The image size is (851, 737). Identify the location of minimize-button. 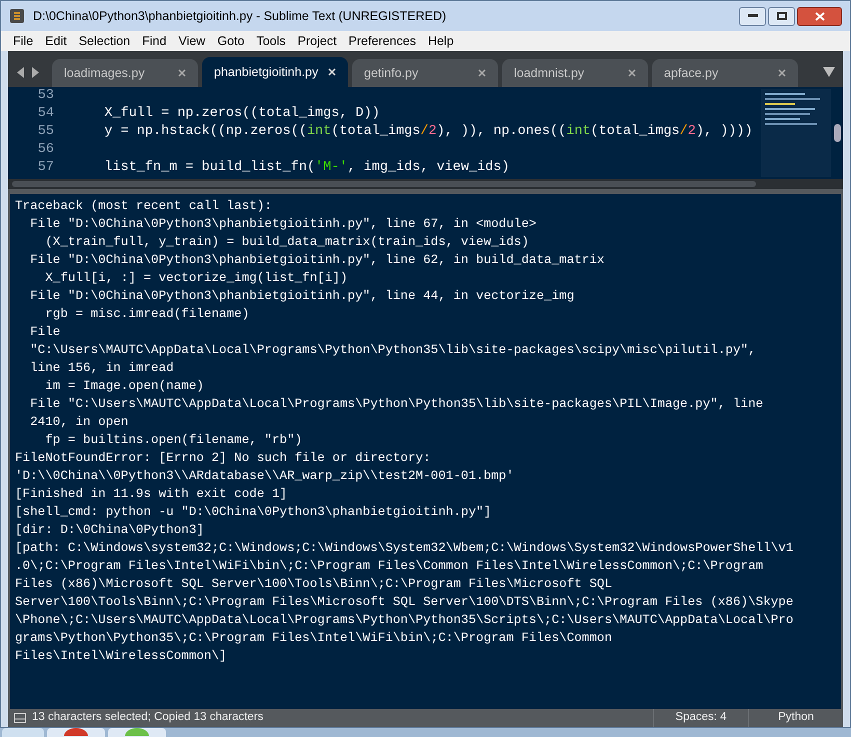
(752, 16).